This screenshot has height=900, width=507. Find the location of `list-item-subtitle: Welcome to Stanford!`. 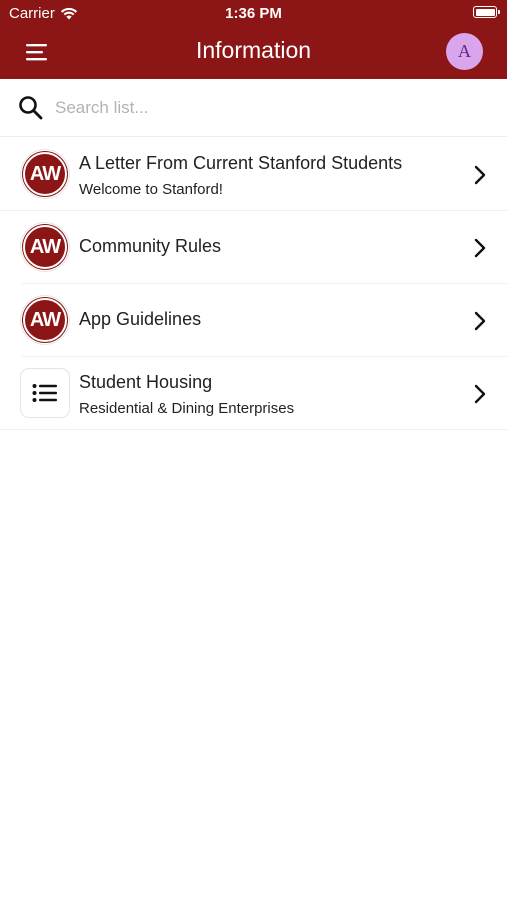

list-item-subtitle: Welcome to Stanford! is located at coordinates (151, 189).